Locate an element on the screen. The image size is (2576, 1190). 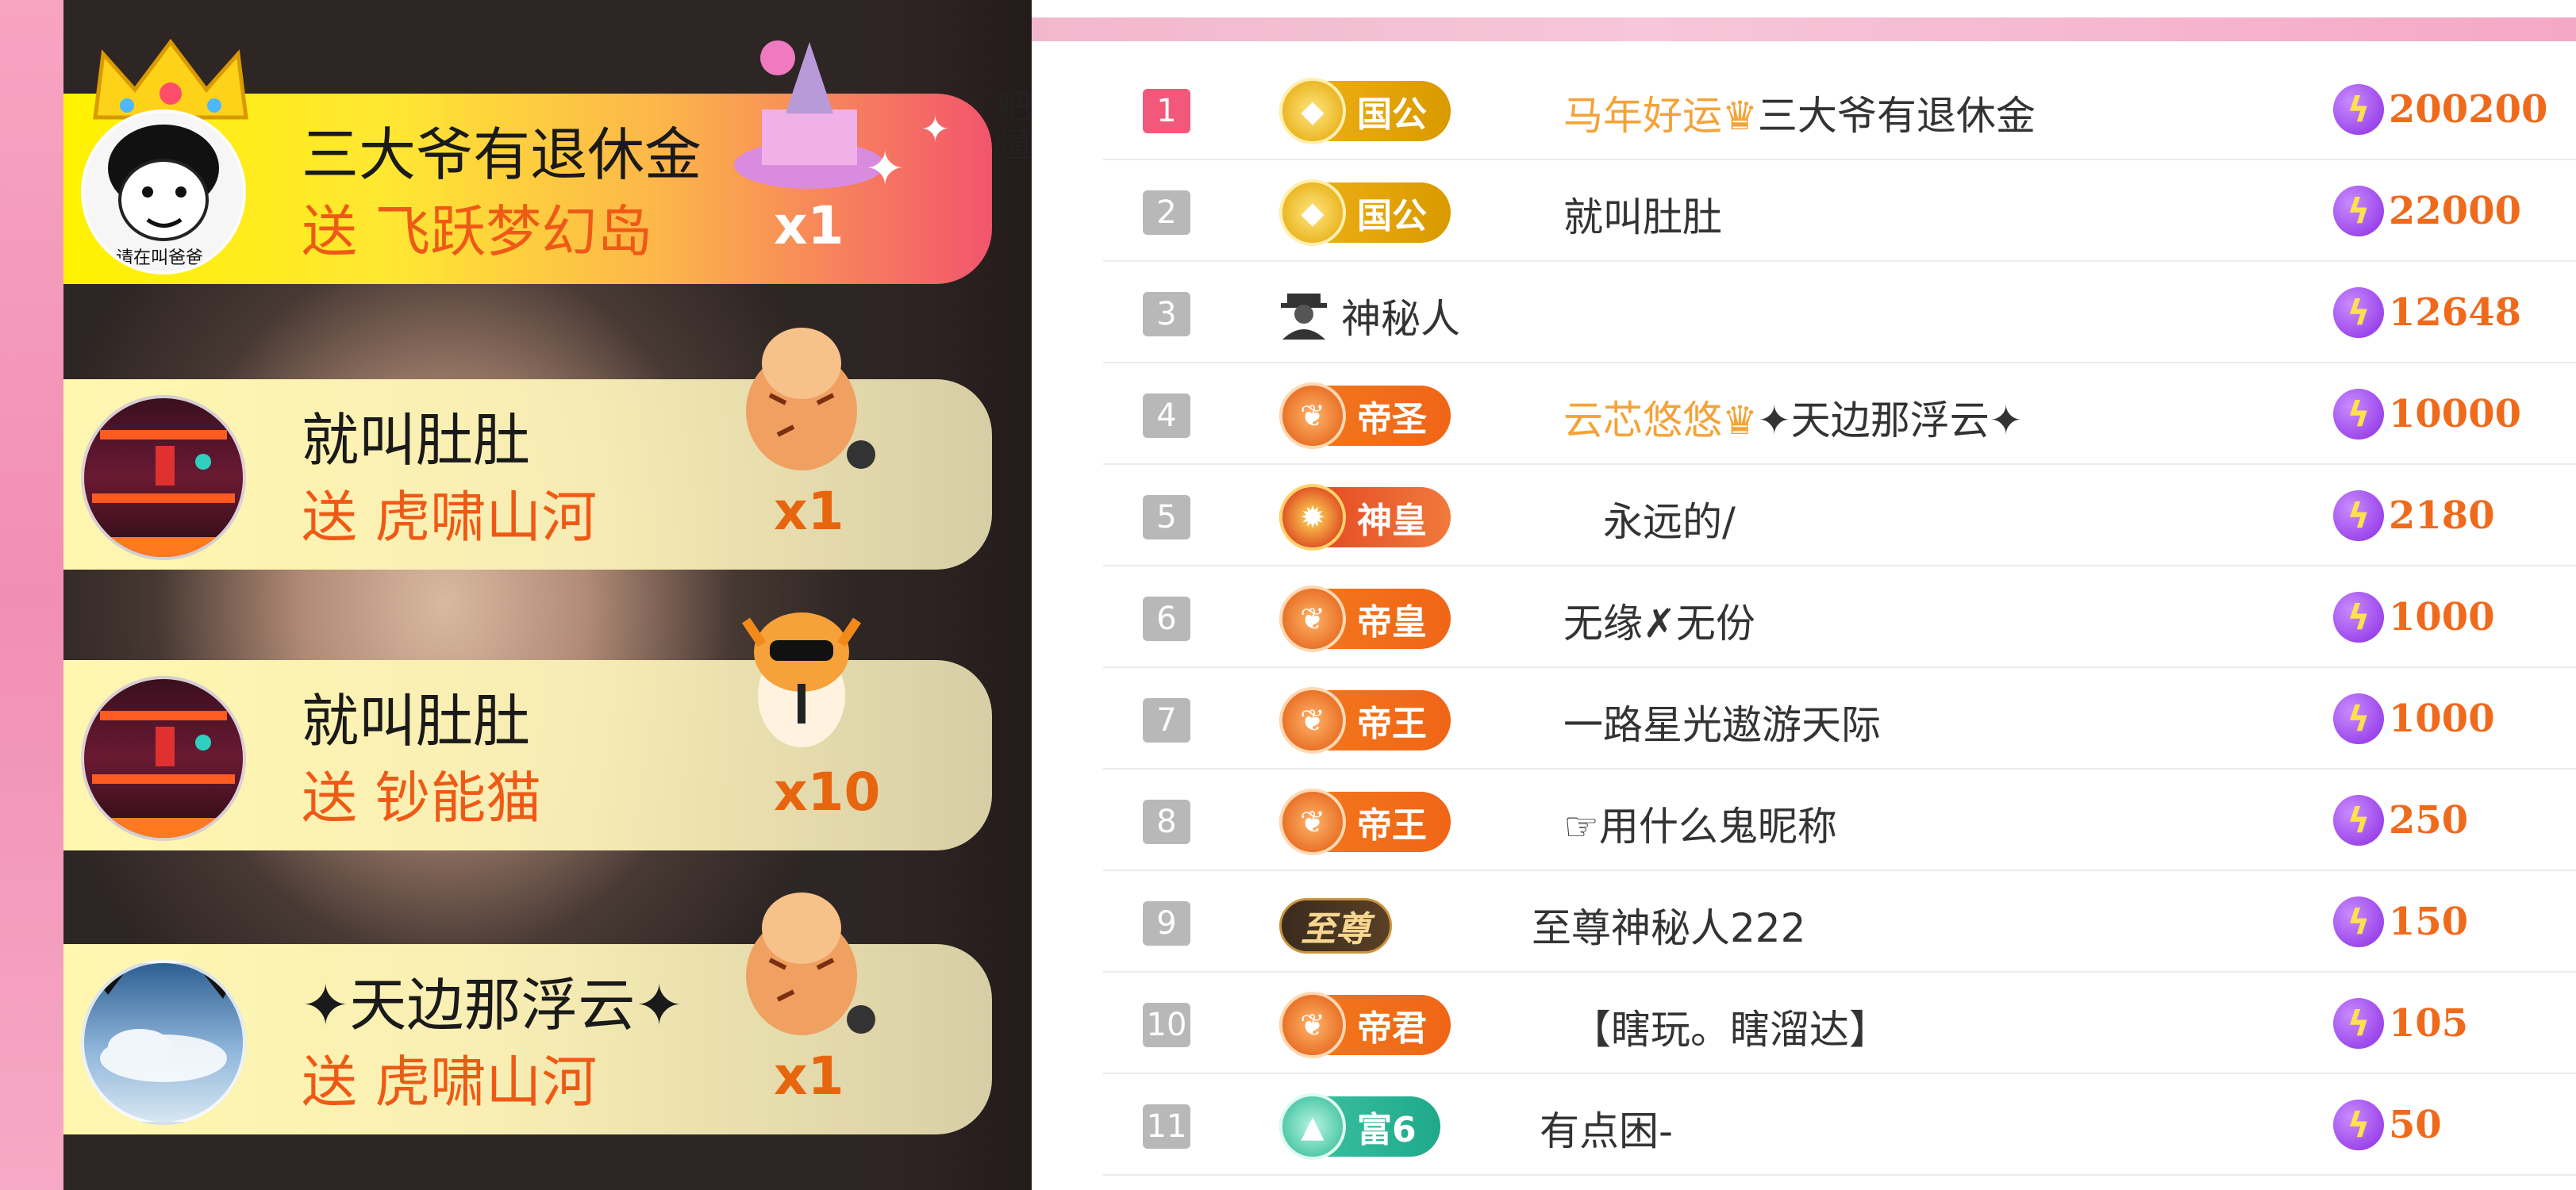
score-value: 12648 is located at coordinates (2455, 312).